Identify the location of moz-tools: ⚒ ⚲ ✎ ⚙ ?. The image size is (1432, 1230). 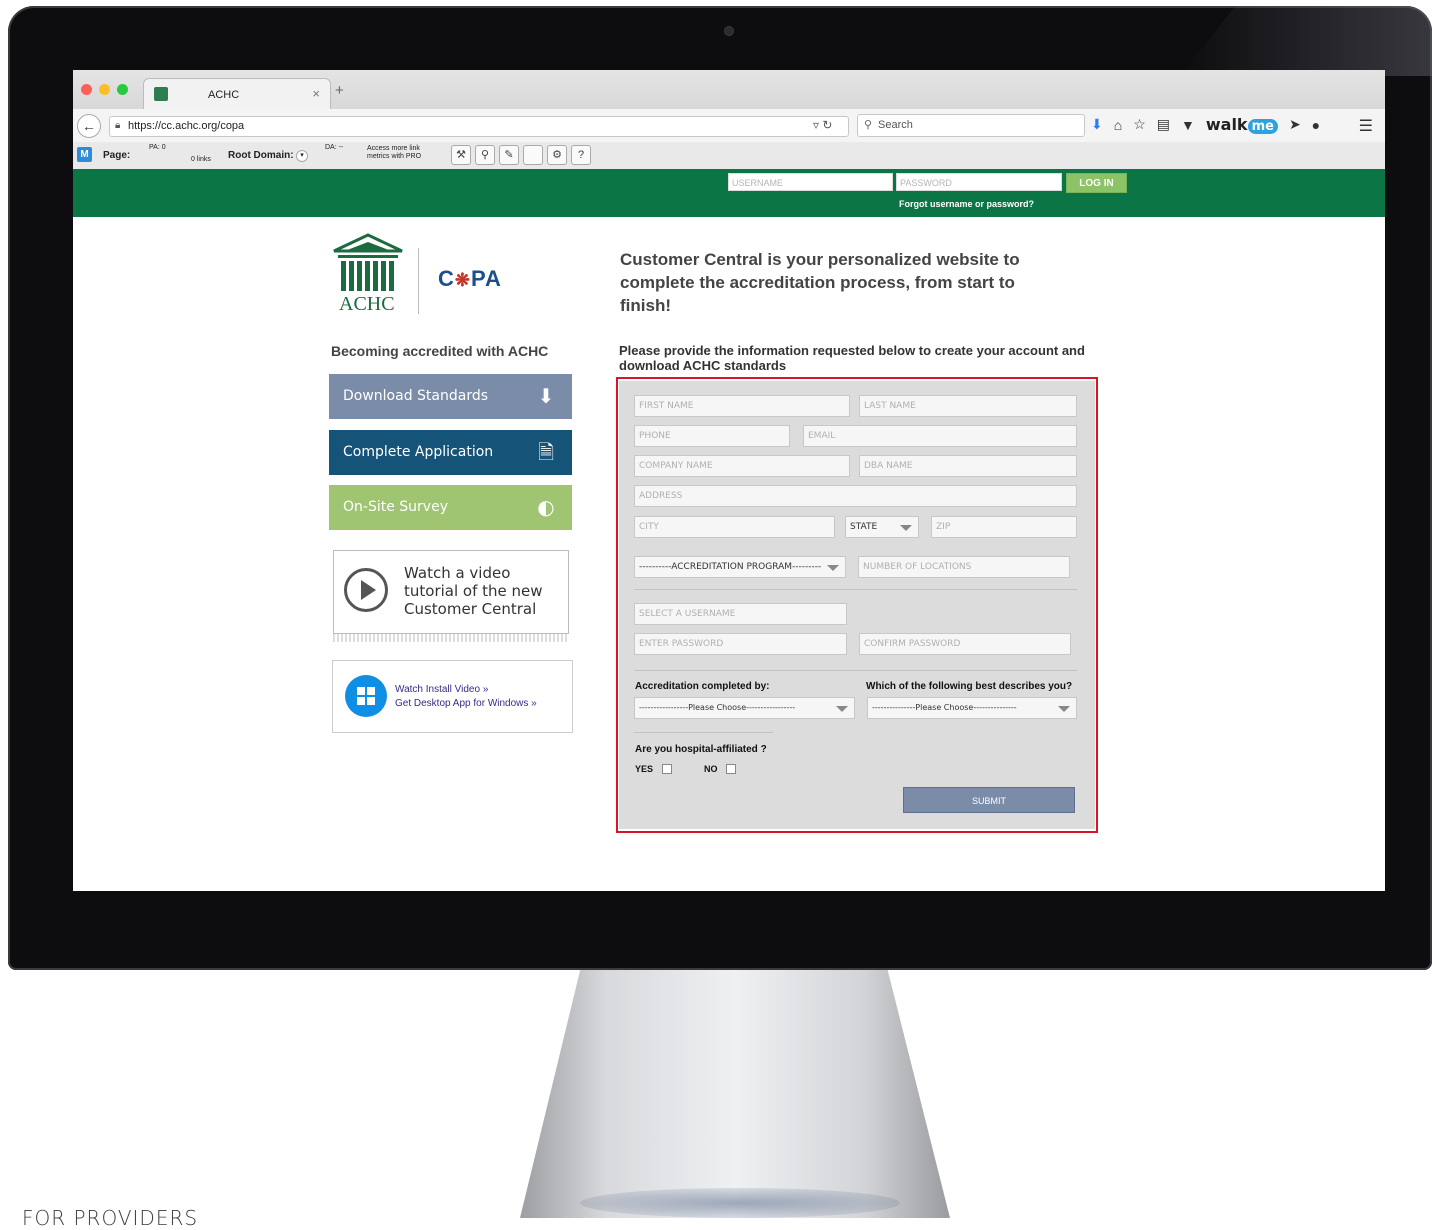
(521, 155).